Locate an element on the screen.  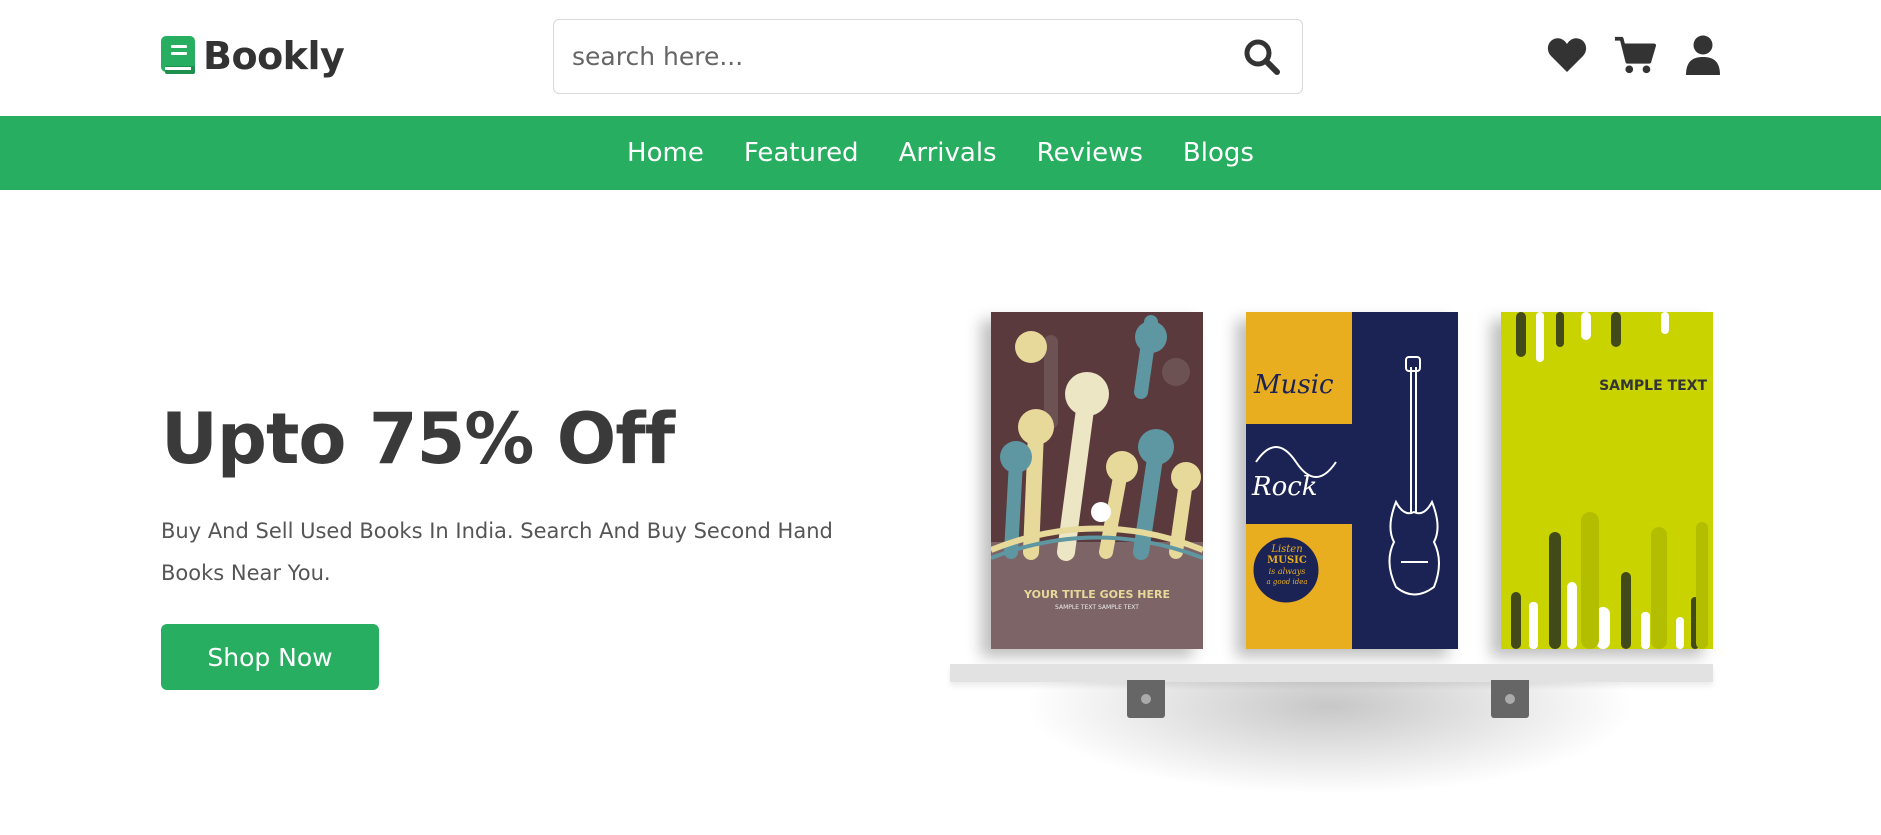
nav-item-blogs: Blogs is located at coordinates (1218, 153).